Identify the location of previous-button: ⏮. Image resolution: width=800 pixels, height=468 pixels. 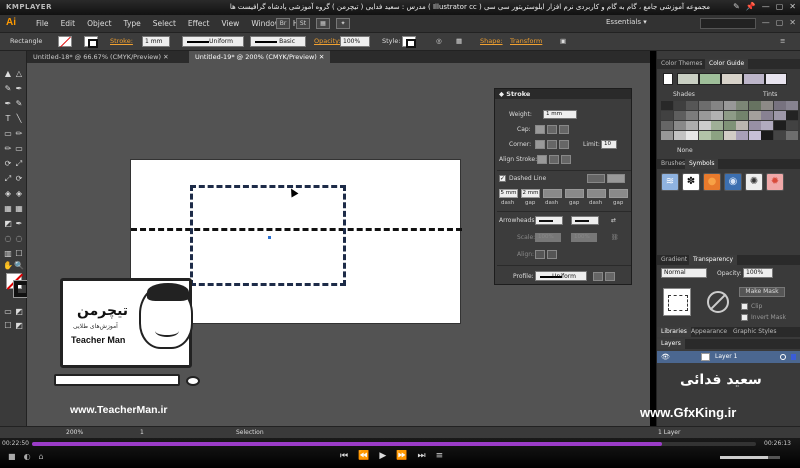
(344, 456).